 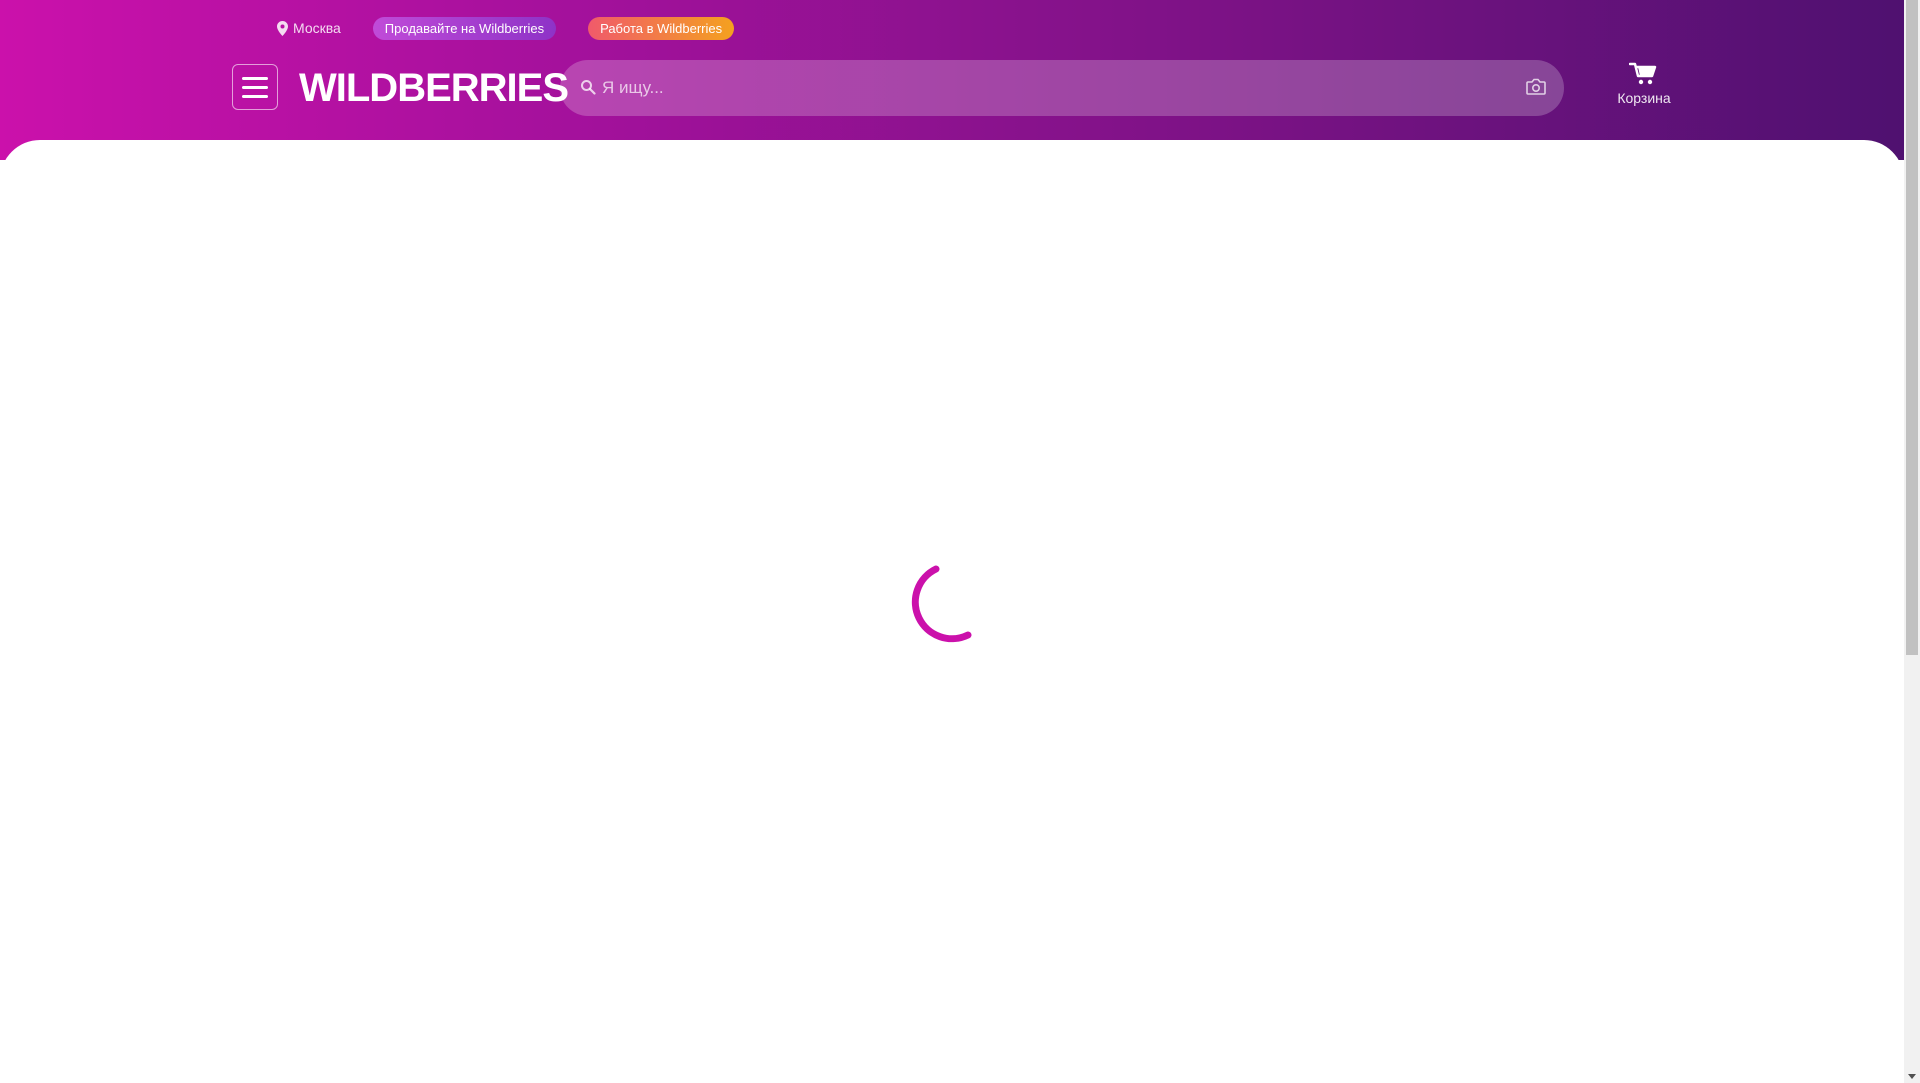 I want to click on work-at-wildberries-link: Работа в Wildberries, so click(x=661, y=28).